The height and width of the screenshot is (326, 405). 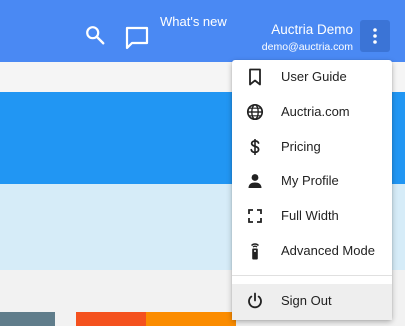 I want to click on menu-item-pricing: Pricing, so click(x=312, y=147).